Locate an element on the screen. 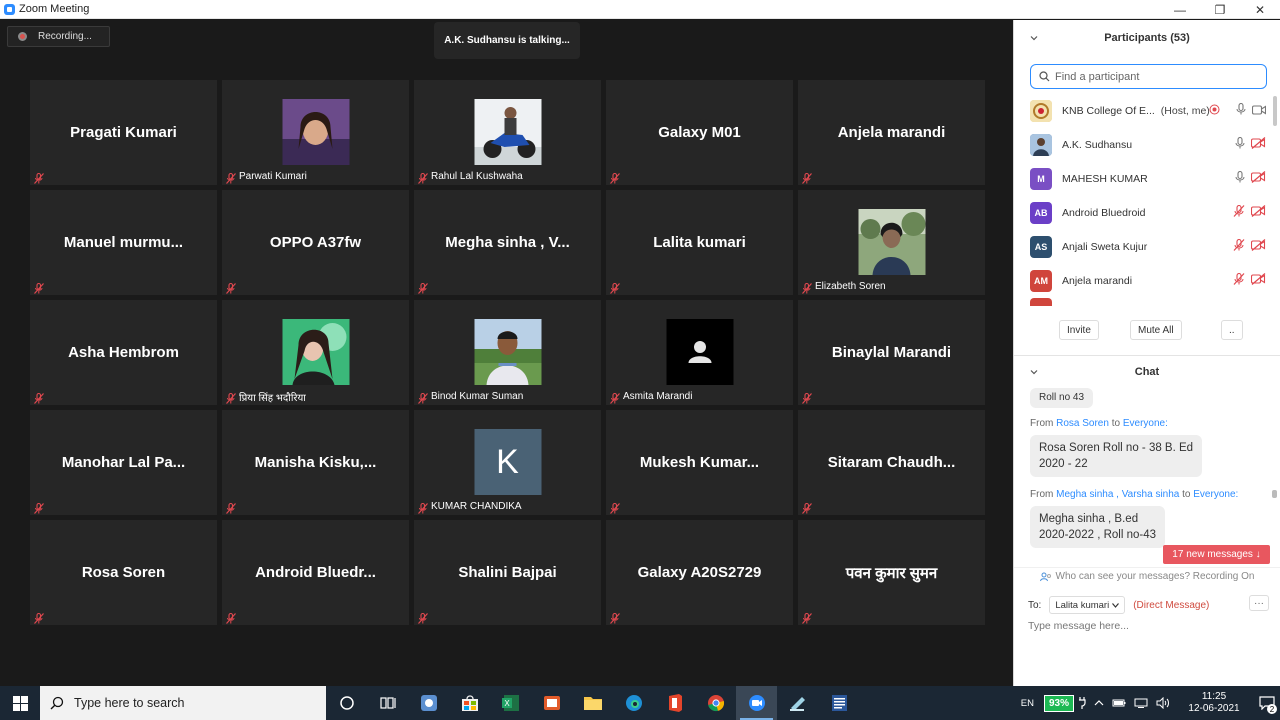  chat-title: Chat is located at coordinates (1147, 371).